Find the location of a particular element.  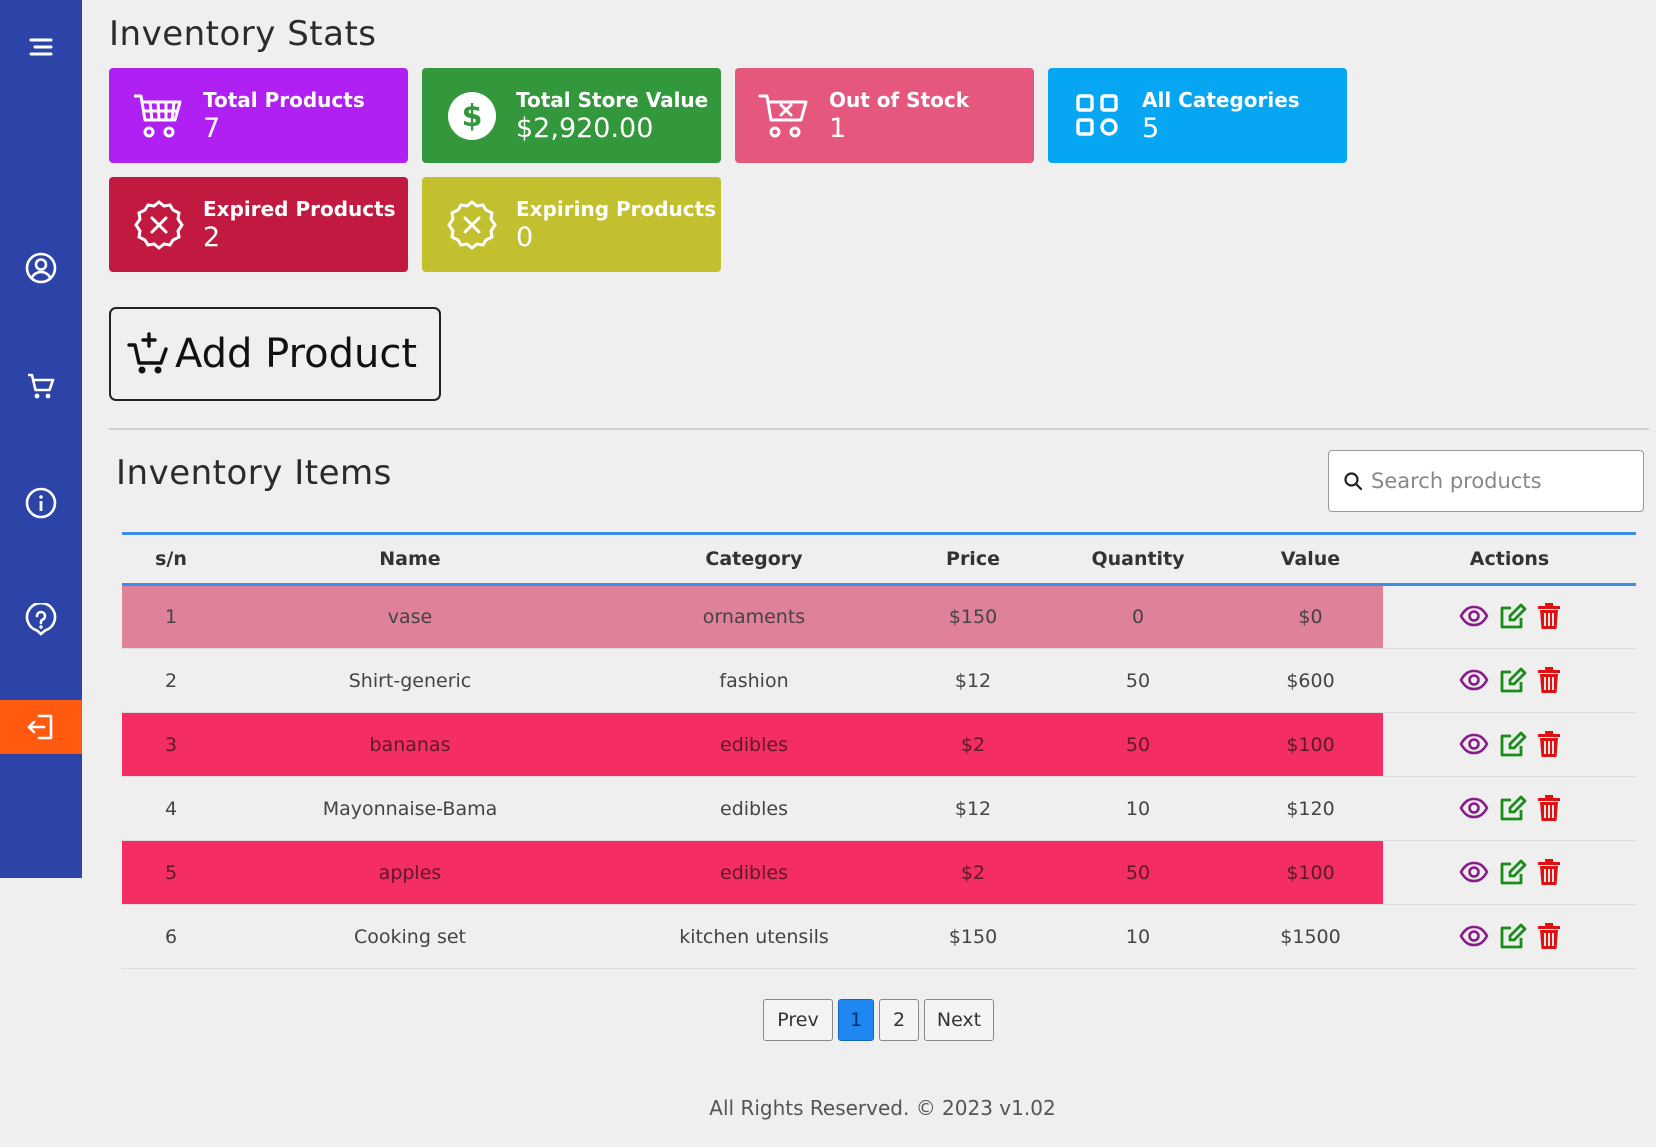

cell-sn: 5 is located at coordinates (171, 872).